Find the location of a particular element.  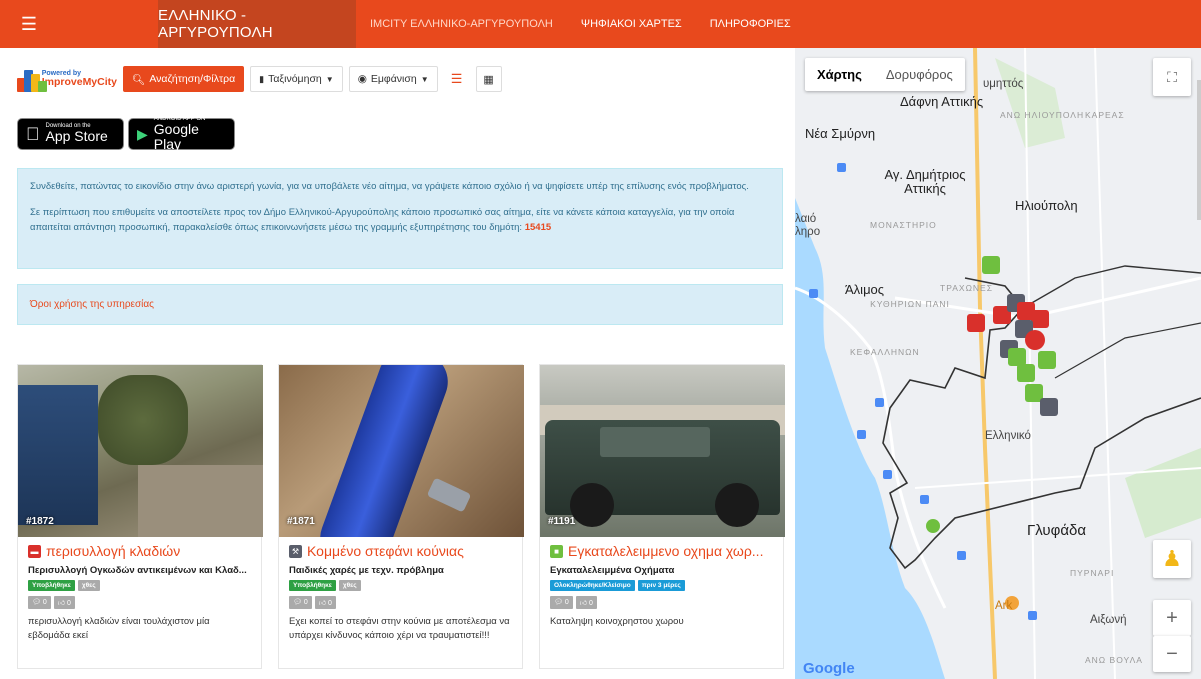

improvemycity-logo: Powered by ImproveMyCity is located at coordinates (67, 79).